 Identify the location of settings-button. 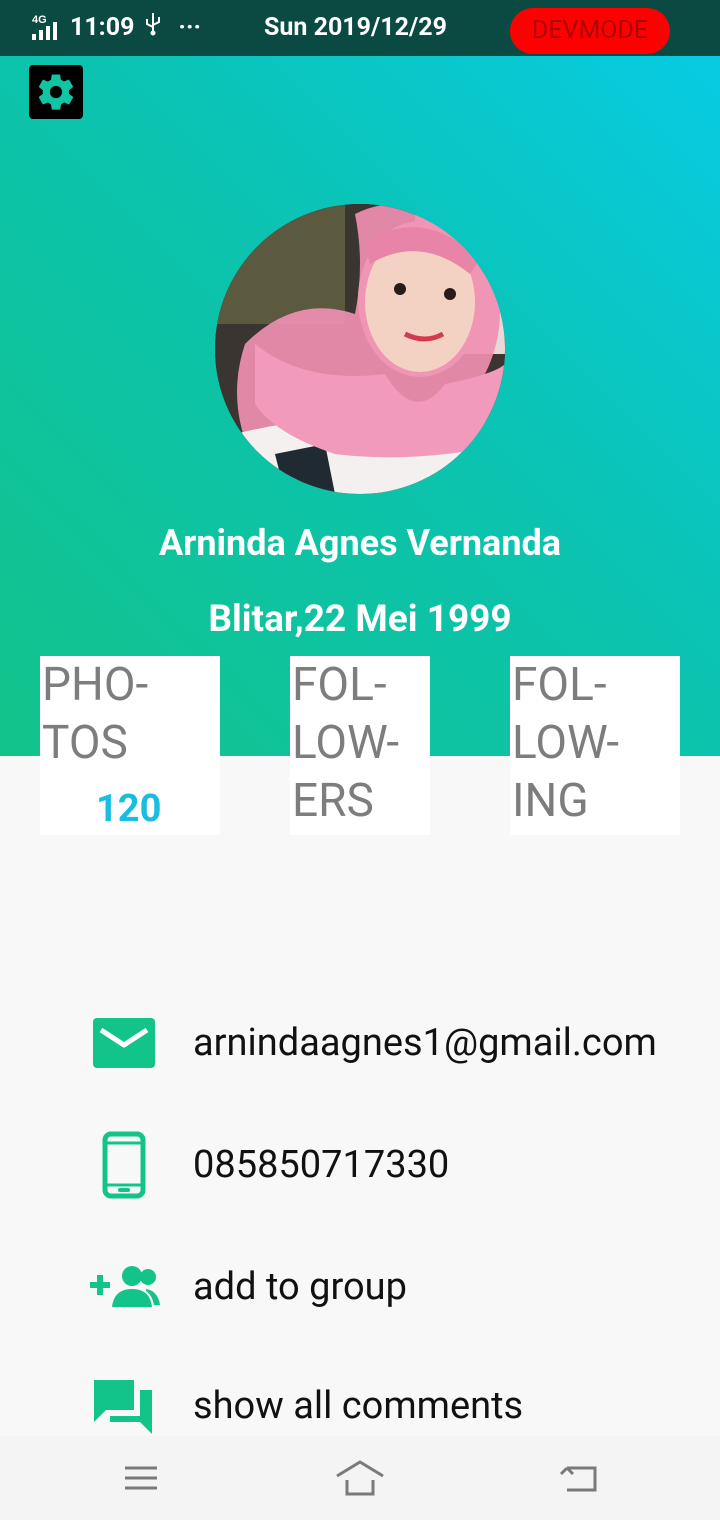
(56, 92).